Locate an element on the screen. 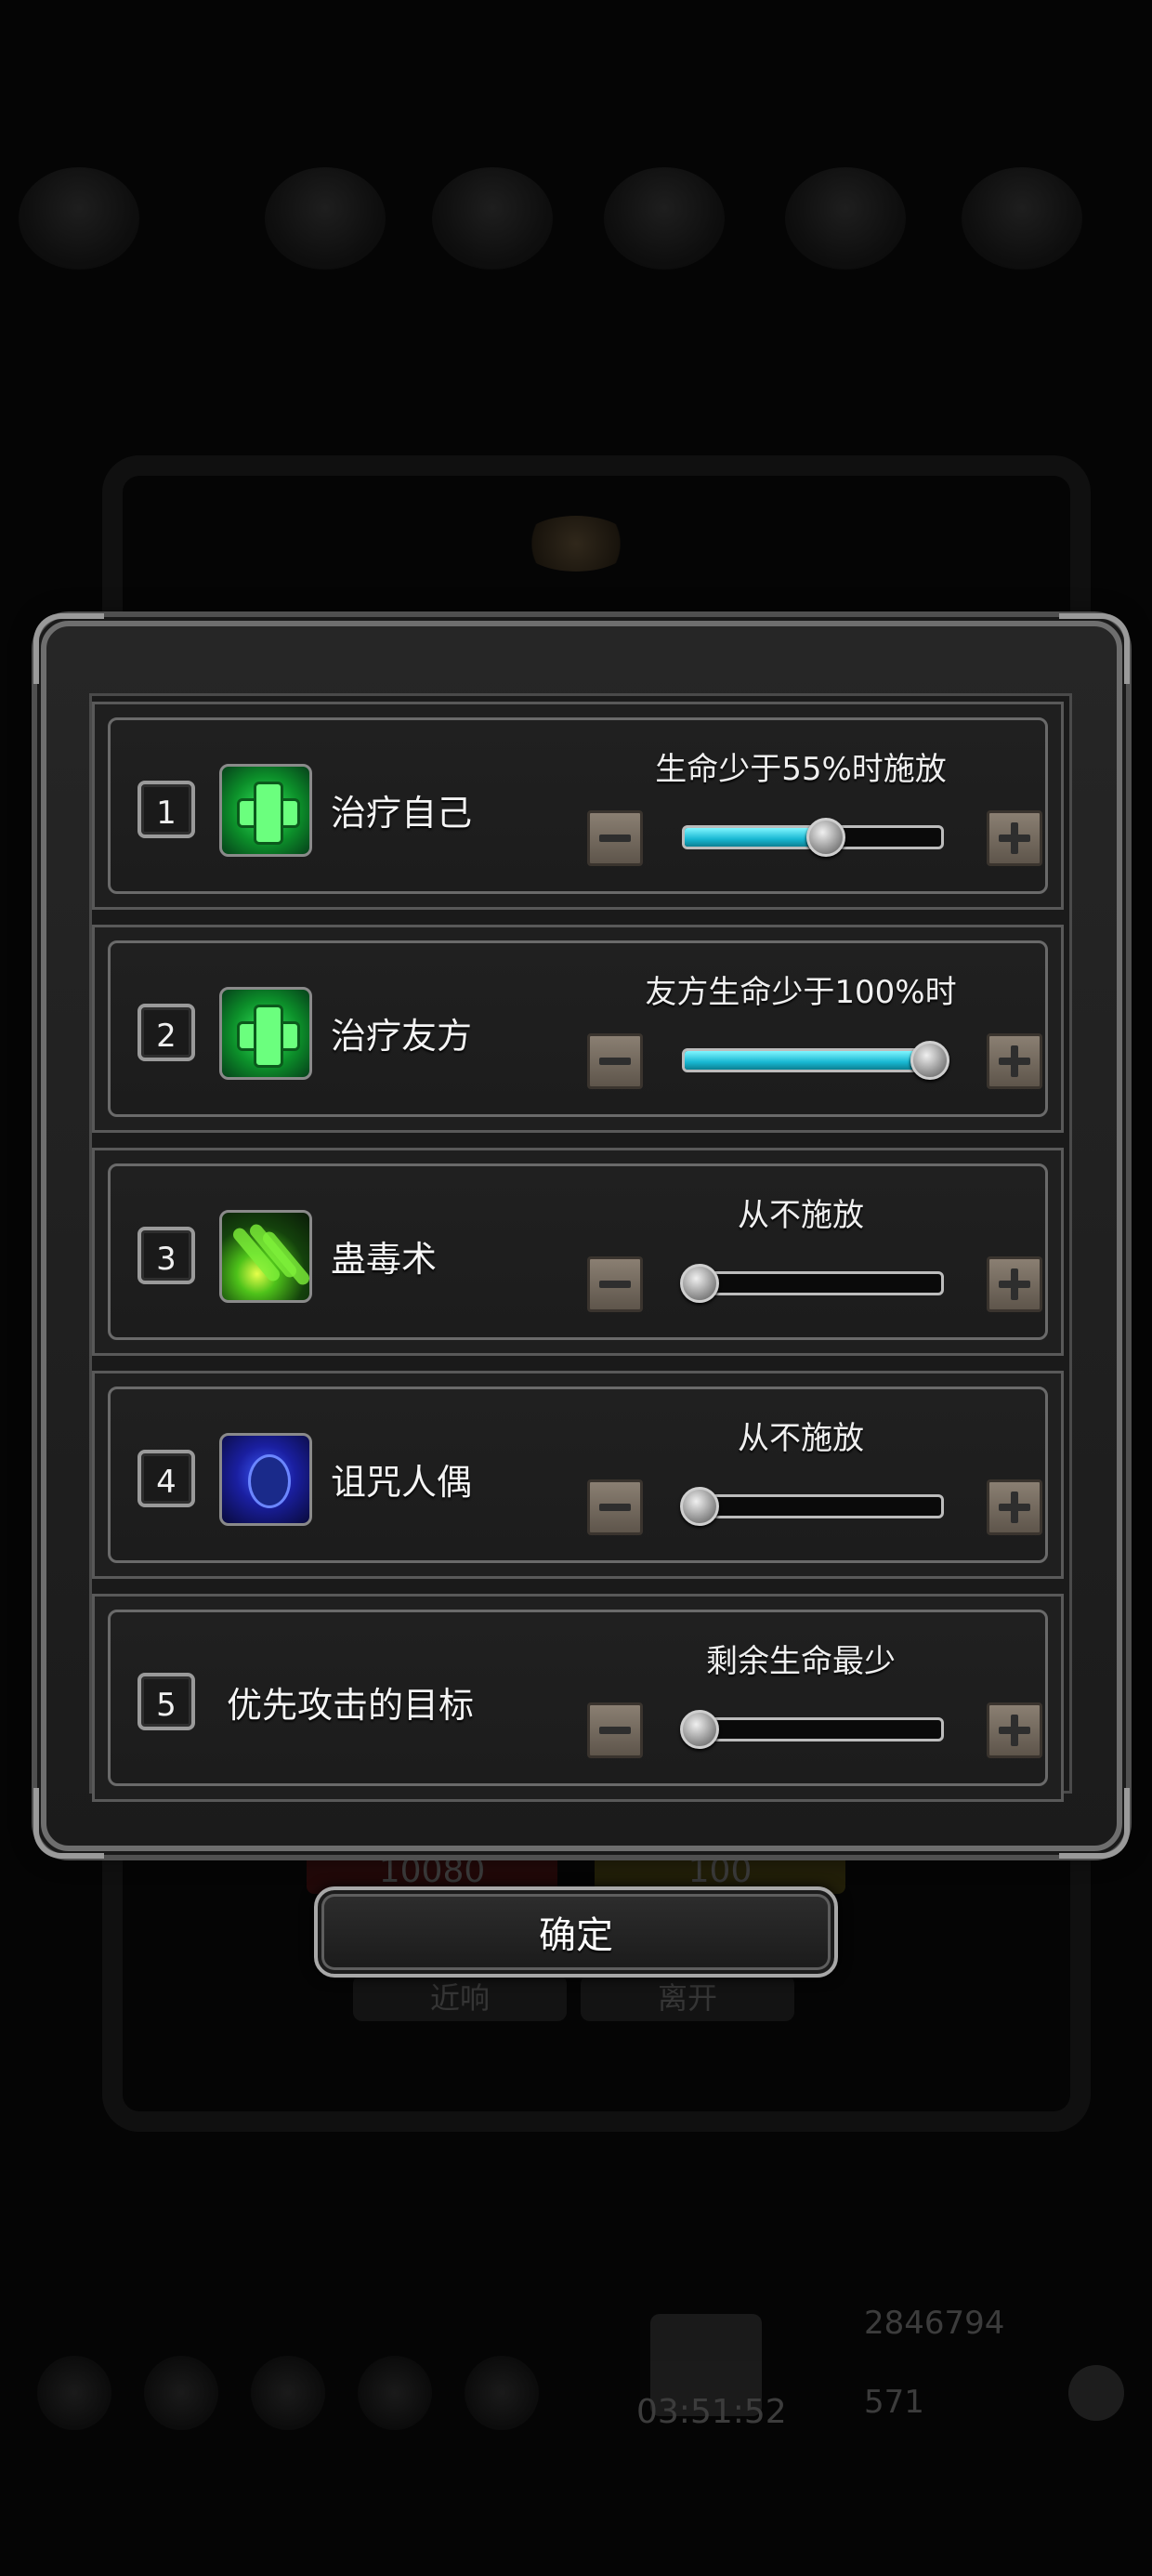 The image size is (1152, 2576). confirm-button: 确定 is located at coordinates (576, 1932).